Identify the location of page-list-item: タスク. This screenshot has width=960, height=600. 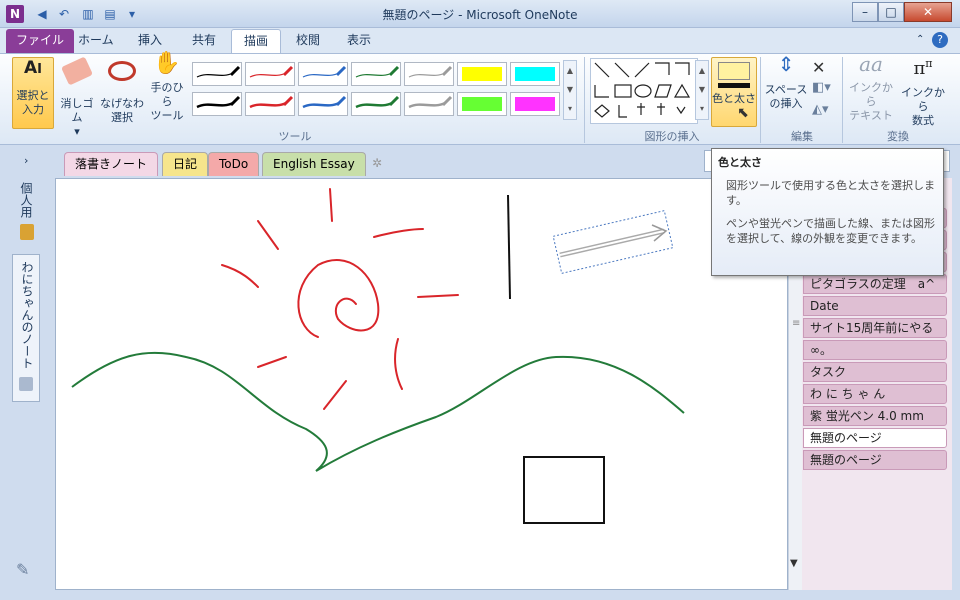
(875, 372).